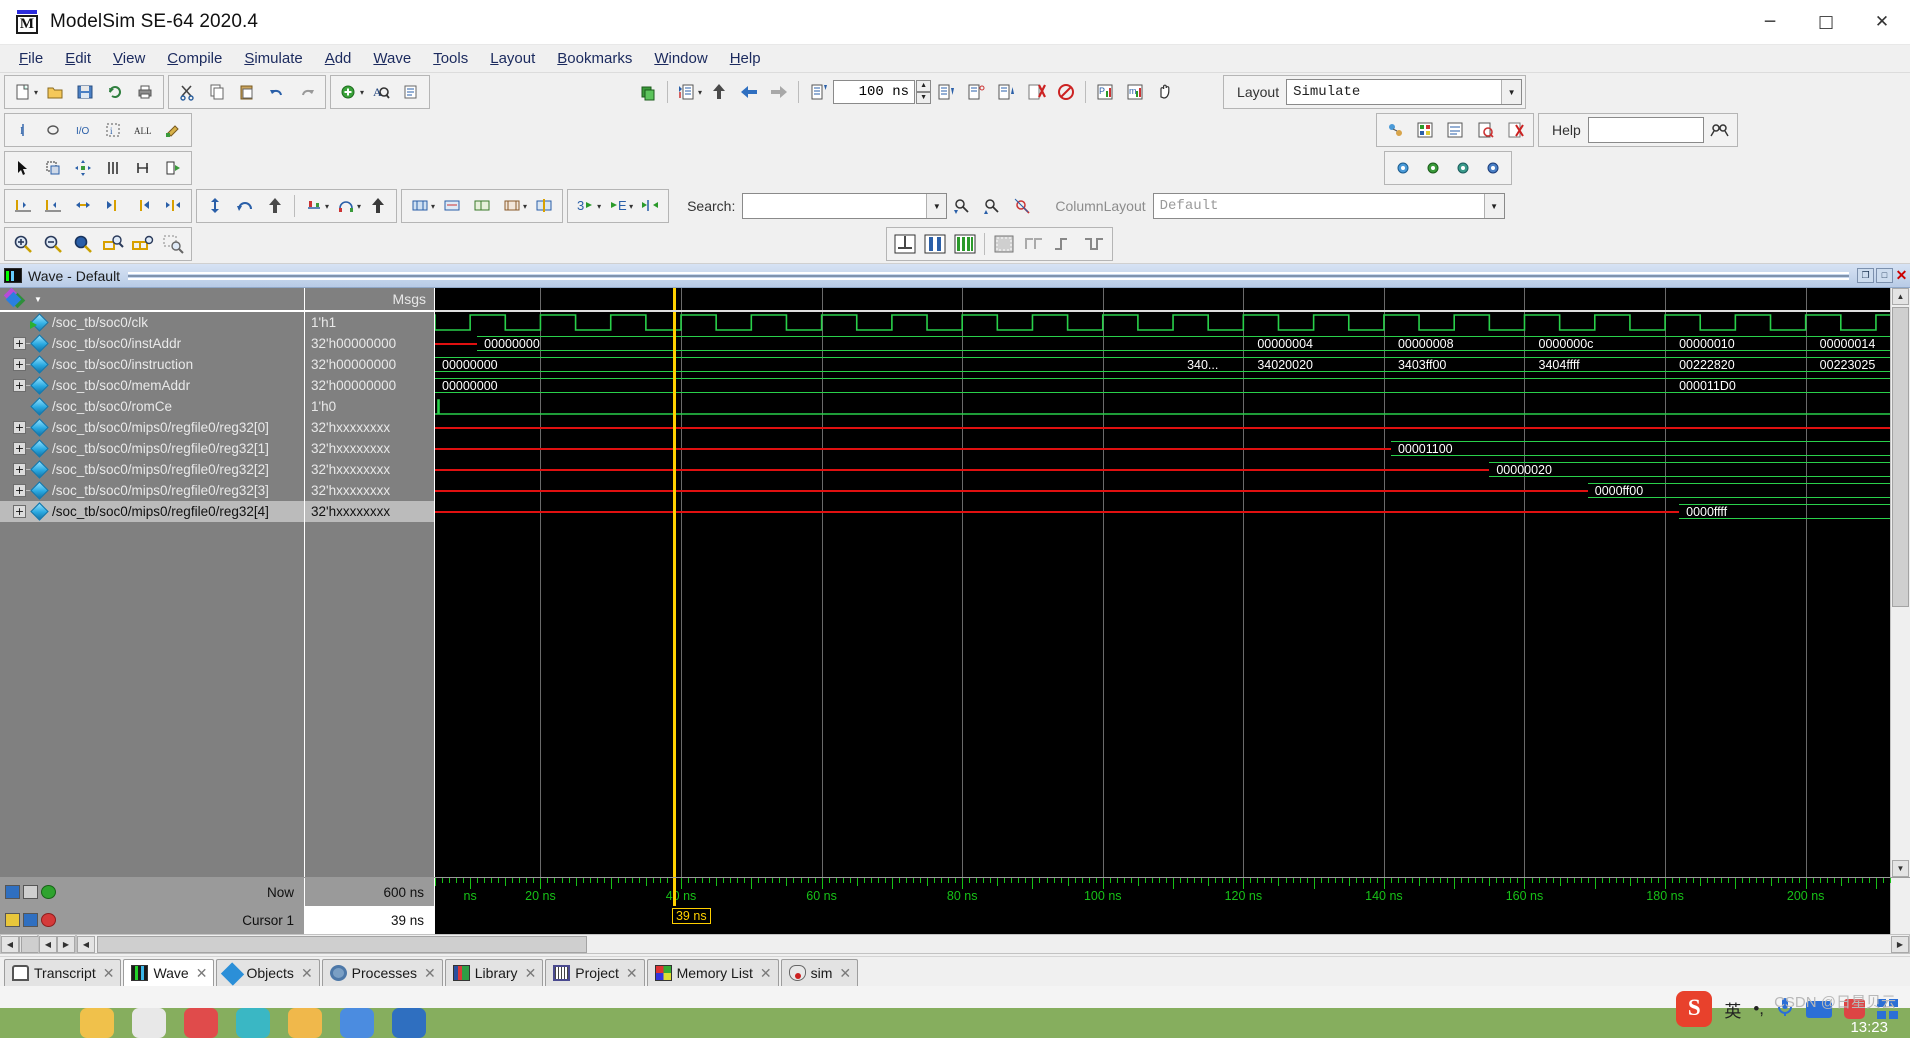  What do you see at coordinates (1826, 22) in the screenshot?
I see `maximize-button: □` at bounding box center [1826, 22].